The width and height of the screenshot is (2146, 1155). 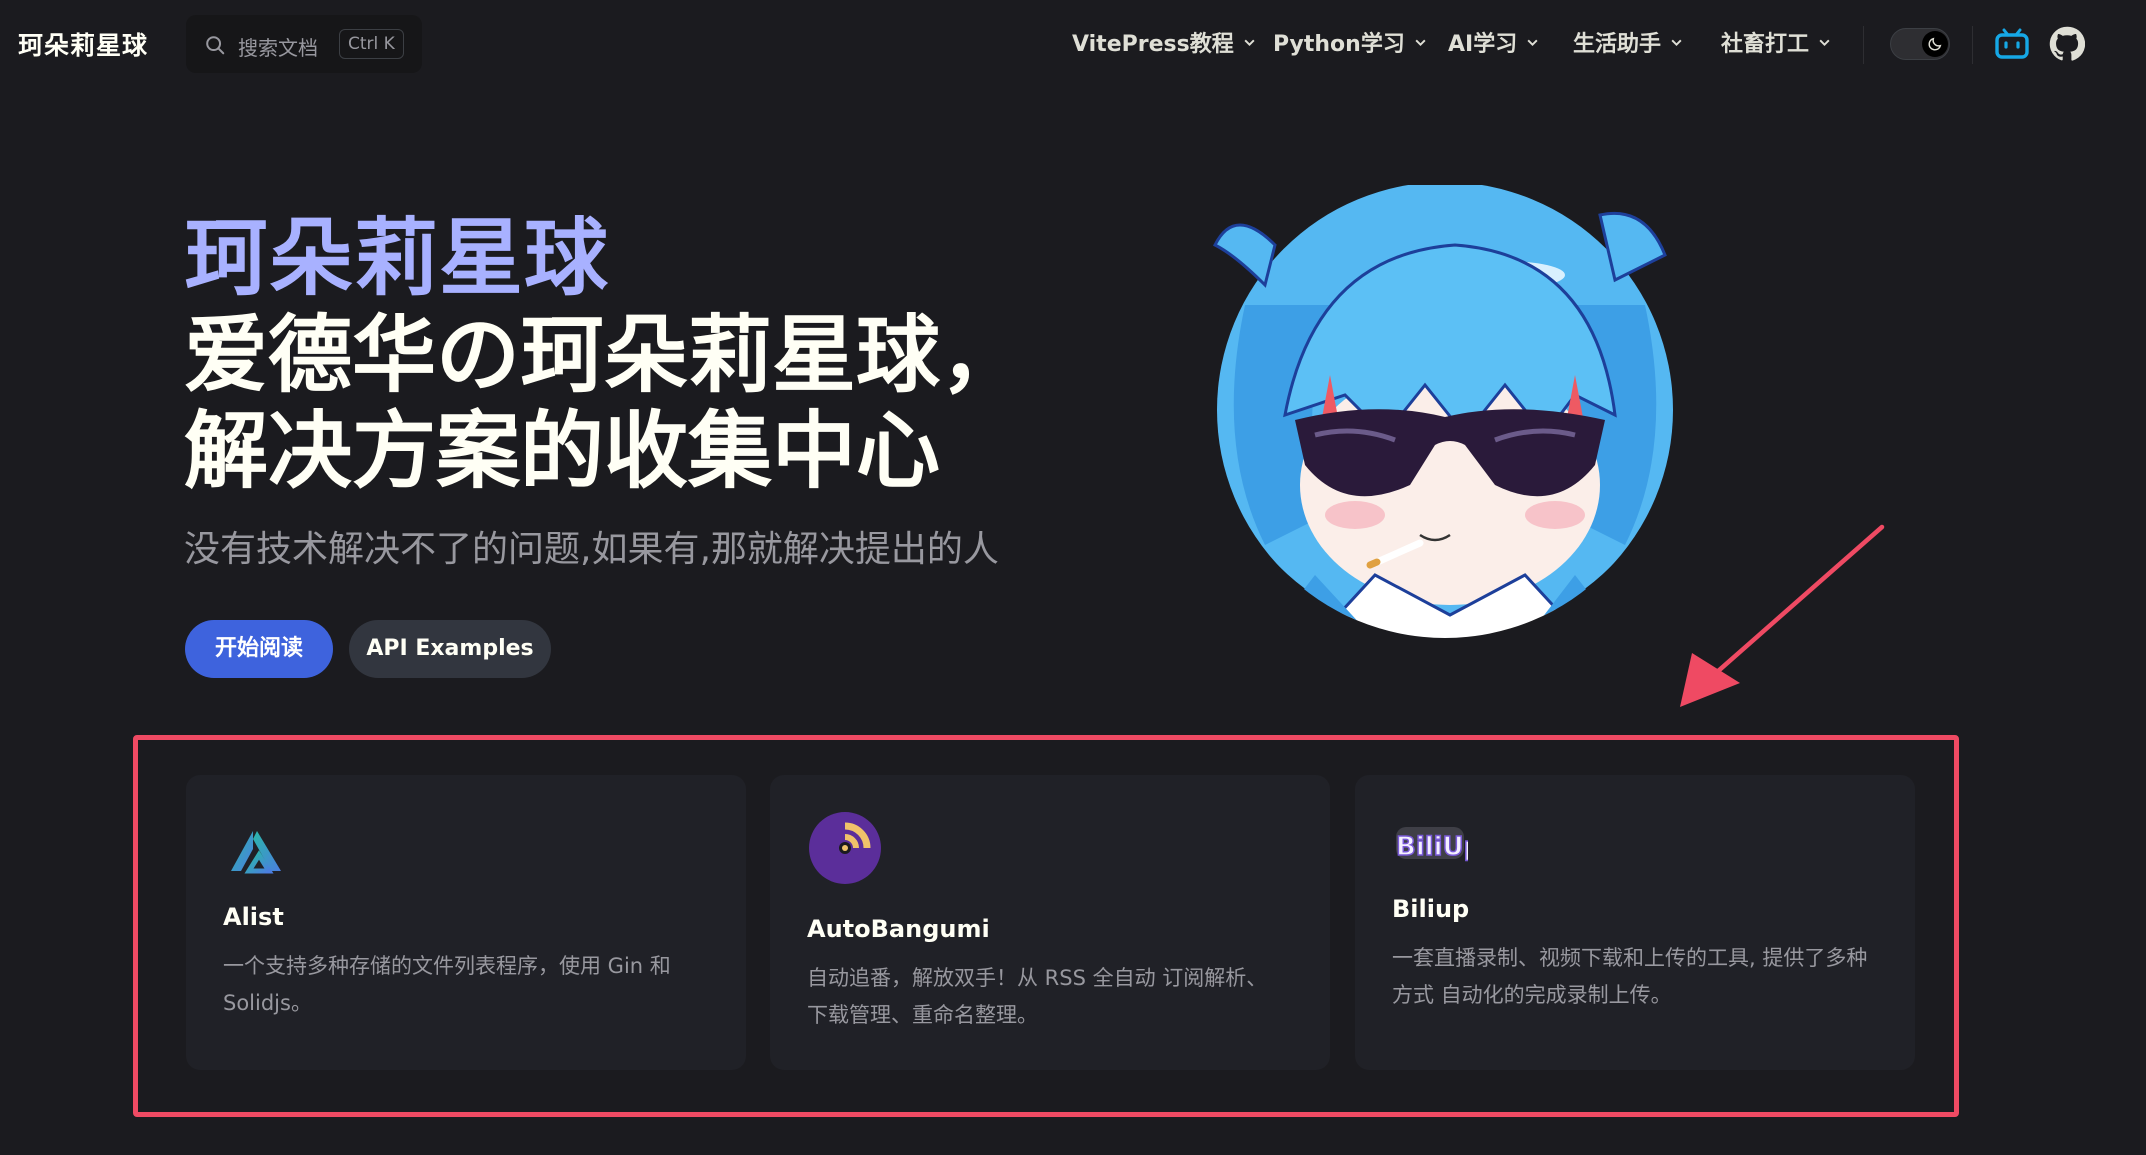 What do you see at coordinates (591, 549) in the screenshot?
I see `hero-tagline: 没有技术解决不了的问题,如果有,那就解决提出的人` at bounding box center [591, 549].